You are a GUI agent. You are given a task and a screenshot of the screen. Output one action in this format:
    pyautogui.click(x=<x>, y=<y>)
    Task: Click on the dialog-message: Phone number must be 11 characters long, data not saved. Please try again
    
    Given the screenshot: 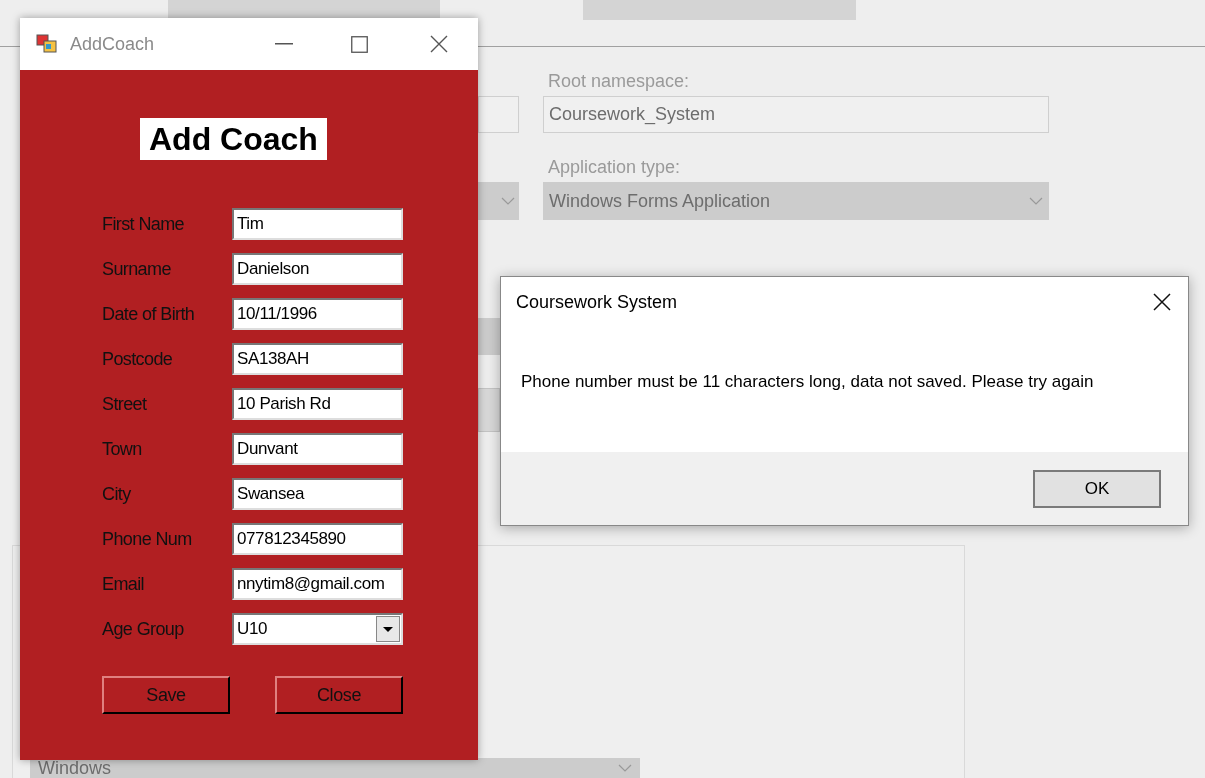 What is the action you would take?
    pyautogui.click(x=808, y=382)
    